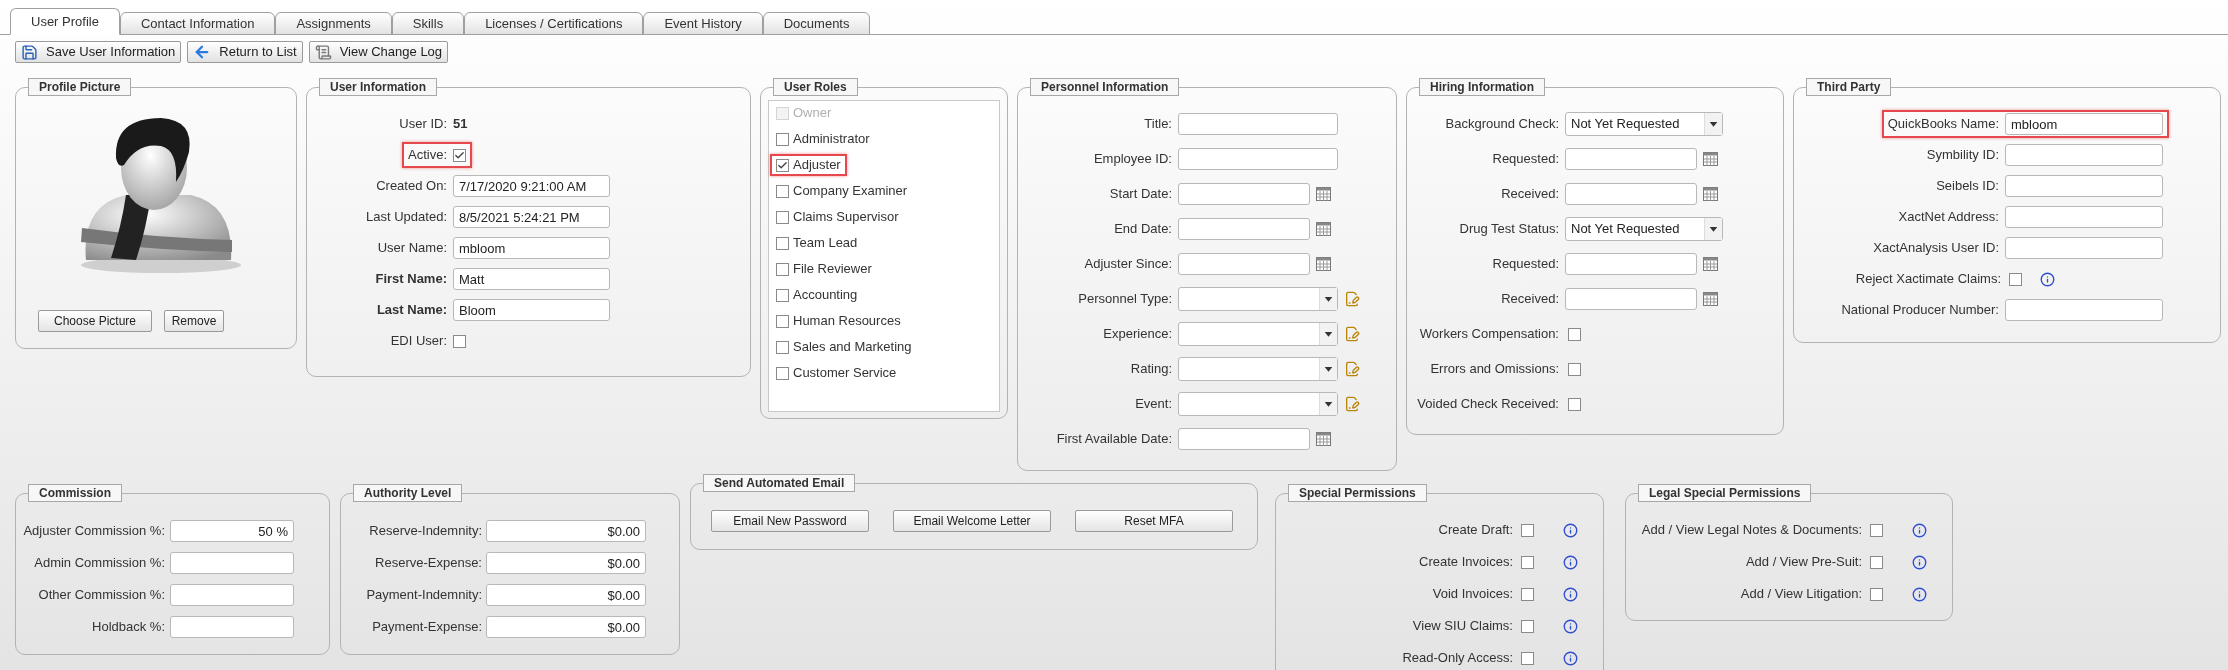 The height and width of the screenshot is (670, 2228). I want to click on toolbar-button: Save User Information, so click(98, 52).